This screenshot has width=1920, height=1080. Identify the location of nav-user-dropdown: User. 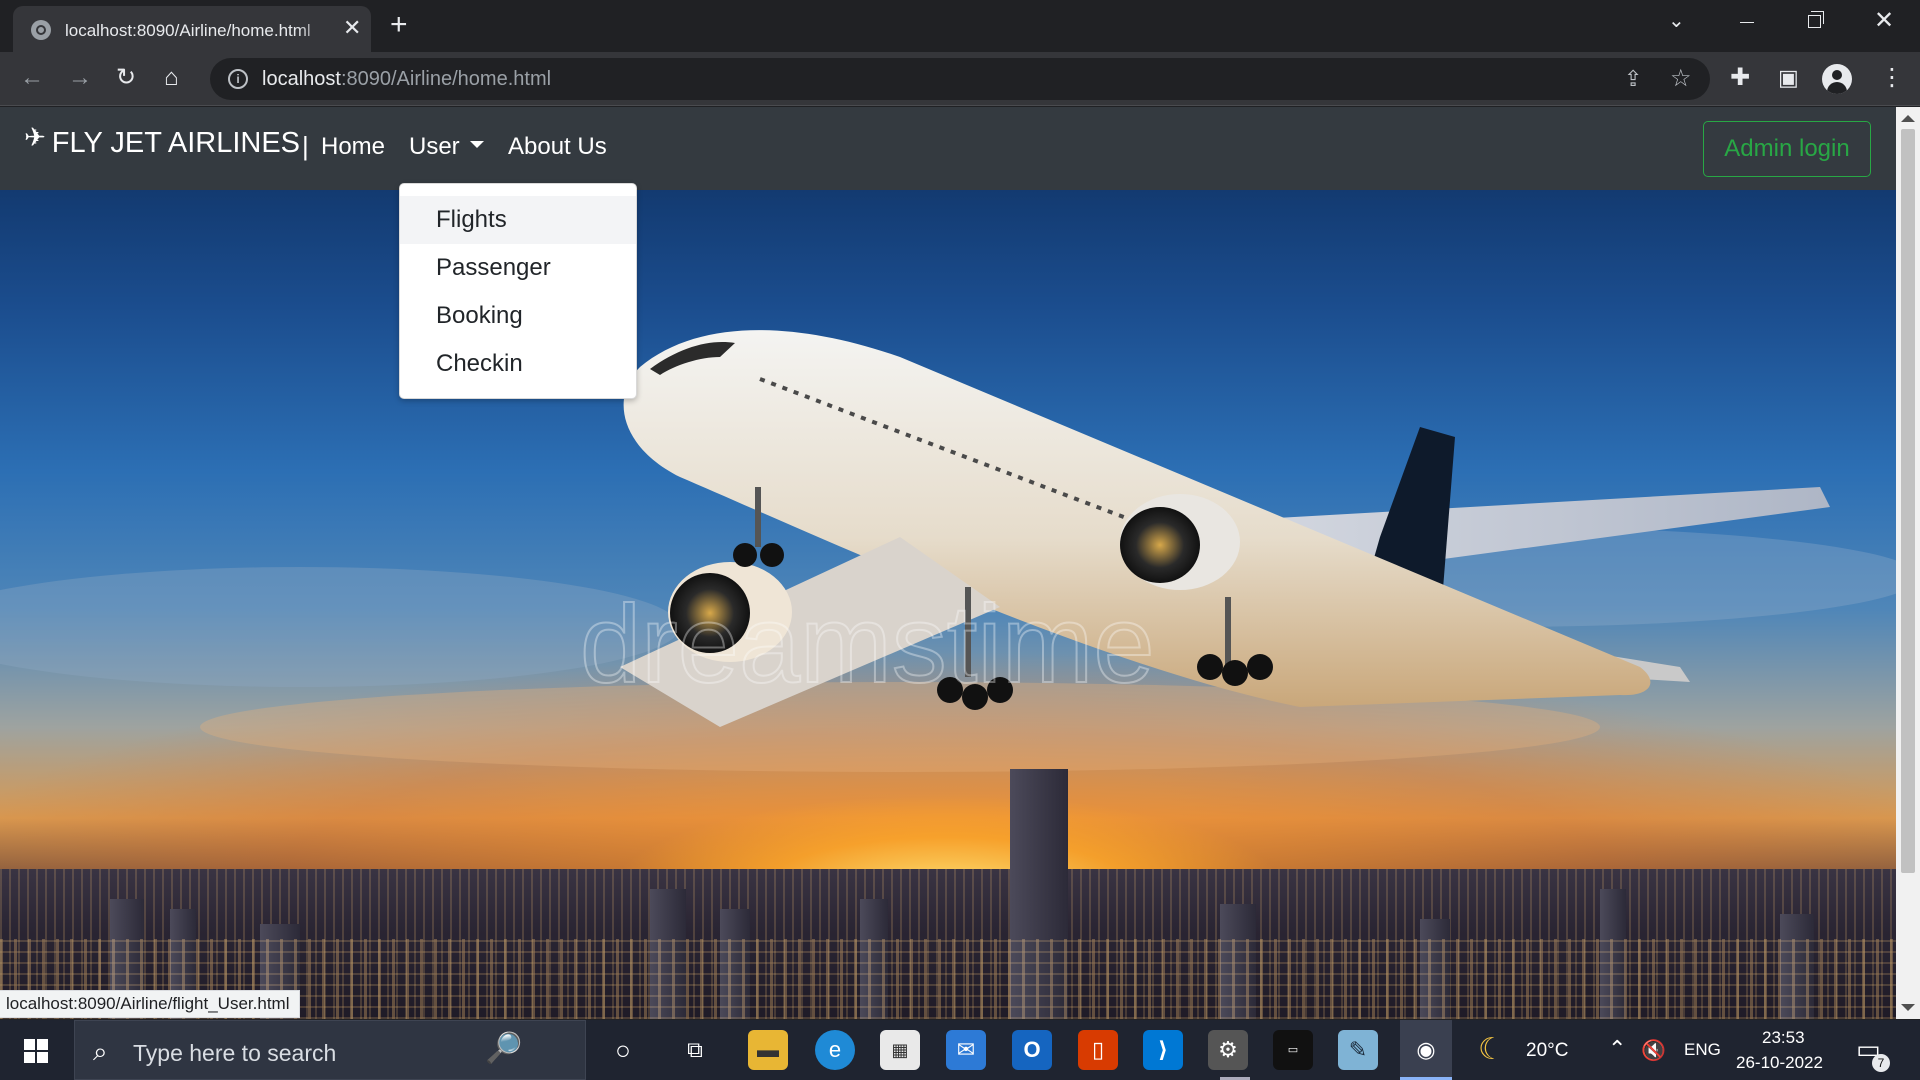
(446, 147).